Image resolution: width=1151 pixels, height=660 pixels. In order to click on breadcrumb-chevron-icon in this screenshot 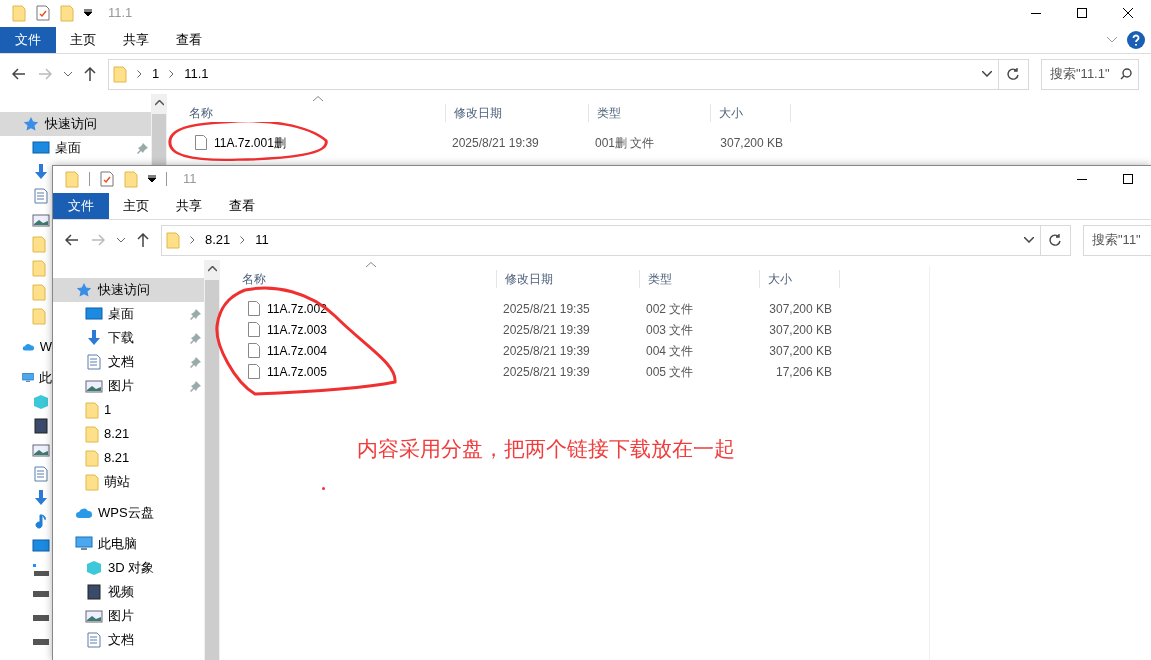, I will do `click(139, 74)`.